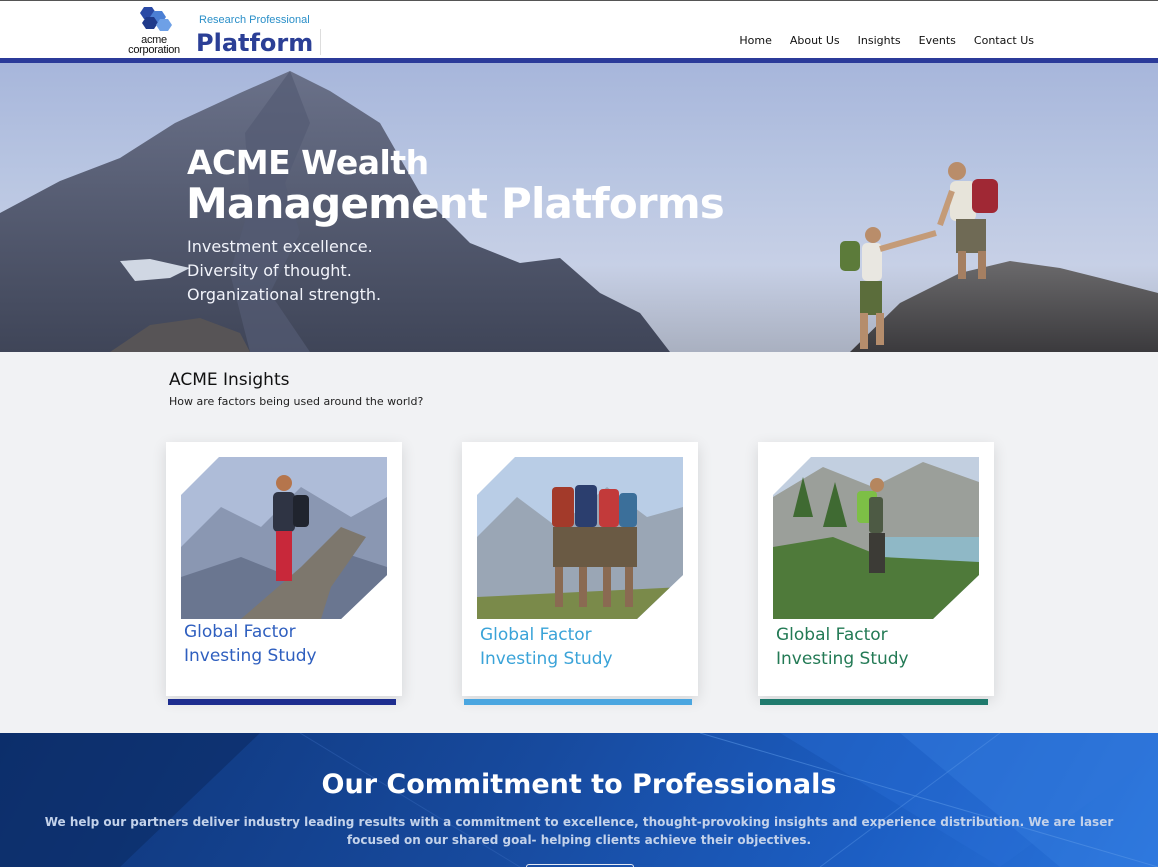 Image resolution: width=1158 pixels, height=867 pixels. Describe the element at coordinates (269, 270) in the screenshot. I see `hero-tagline-2: Diversity of thought.` at that location.